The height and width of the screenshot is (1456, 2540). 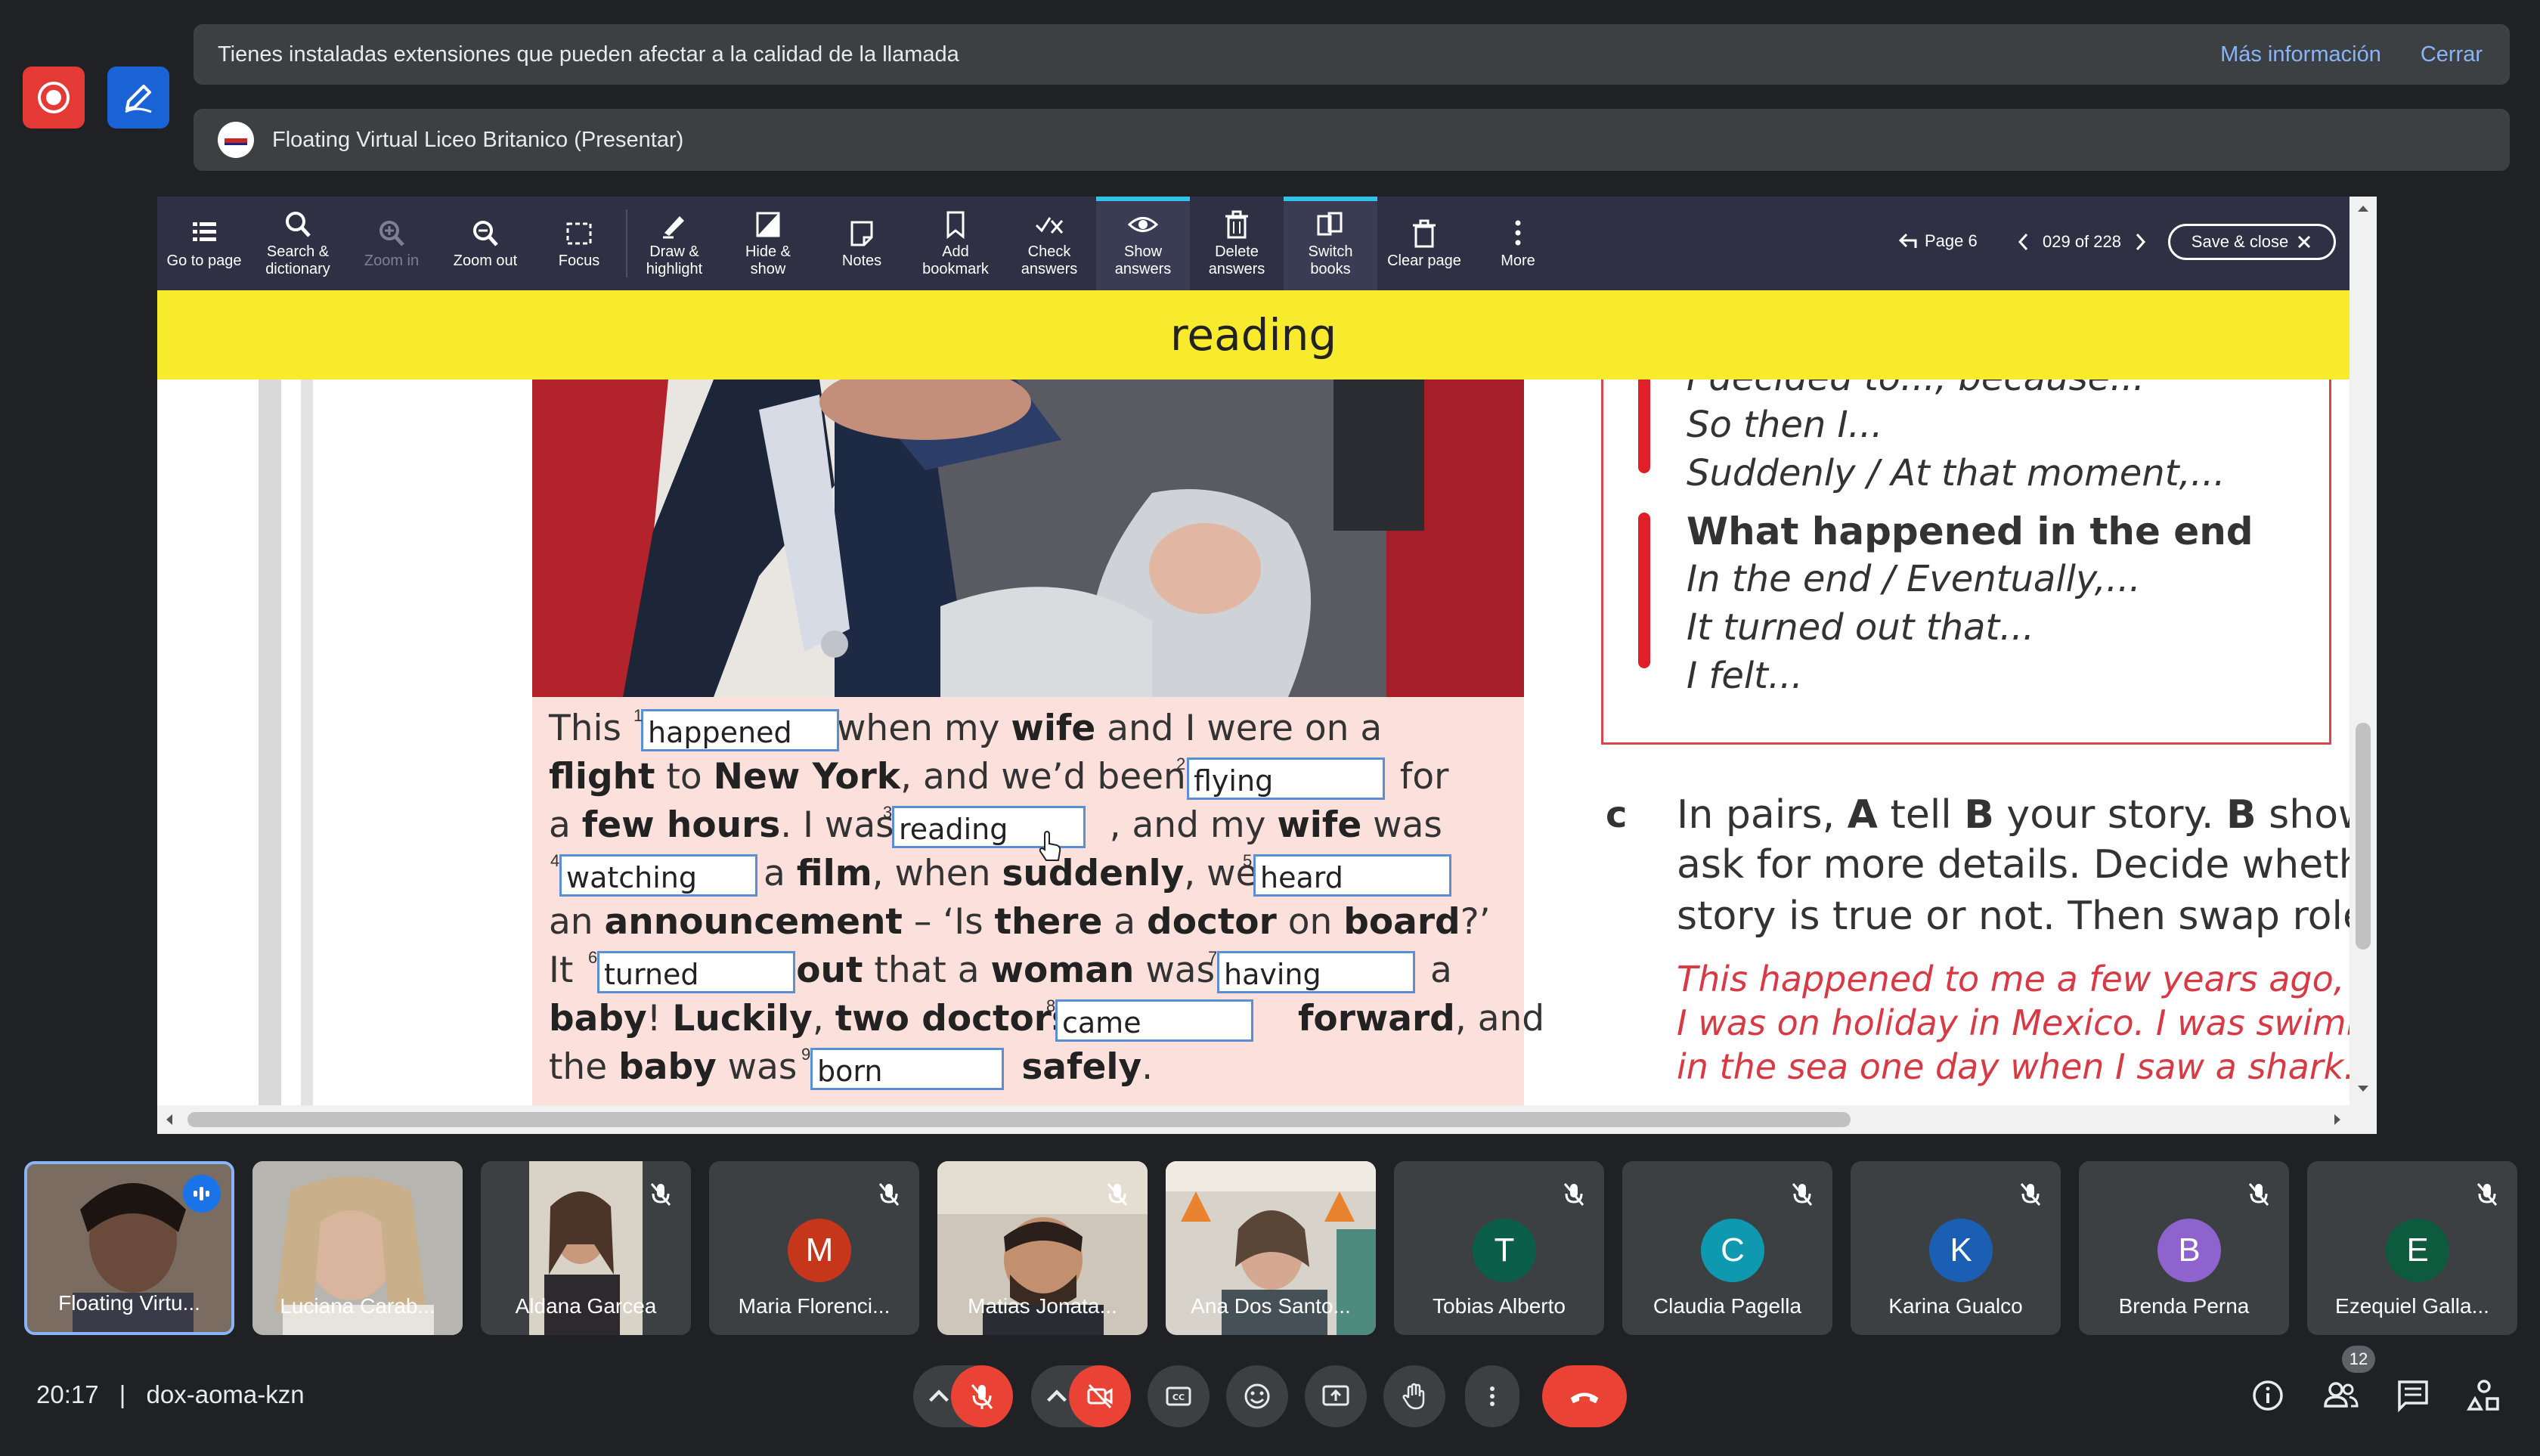 What do you see at coordinates (567, 970) in the screenshot?
I see `story-word: It` at bounding box center [567, 970].